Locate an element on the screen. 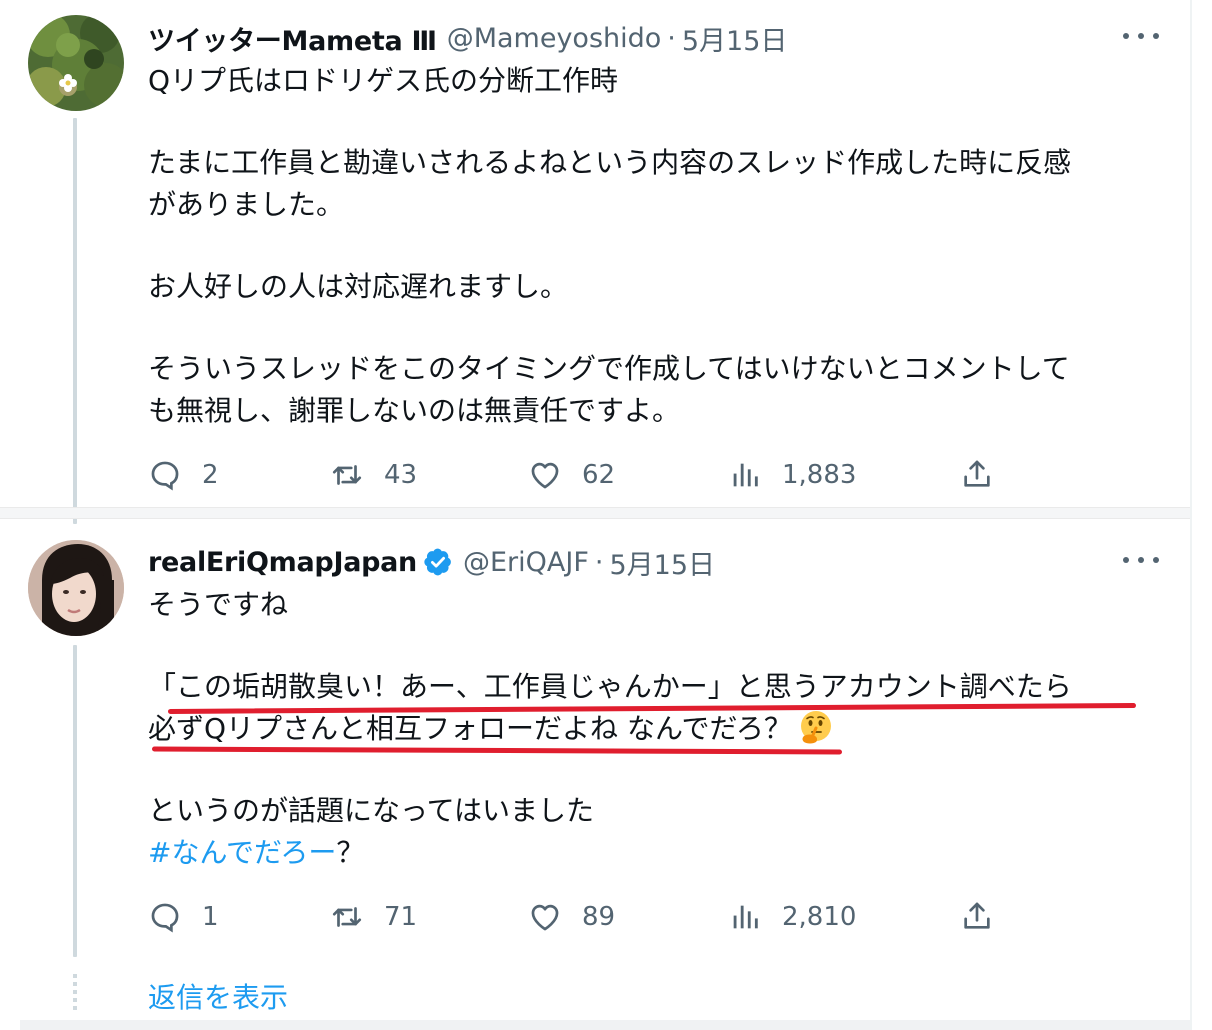 Image resolution: width=1212 pixels, height=1030 pixels. retweet-button: 71 is located at coordinates (373, 917).